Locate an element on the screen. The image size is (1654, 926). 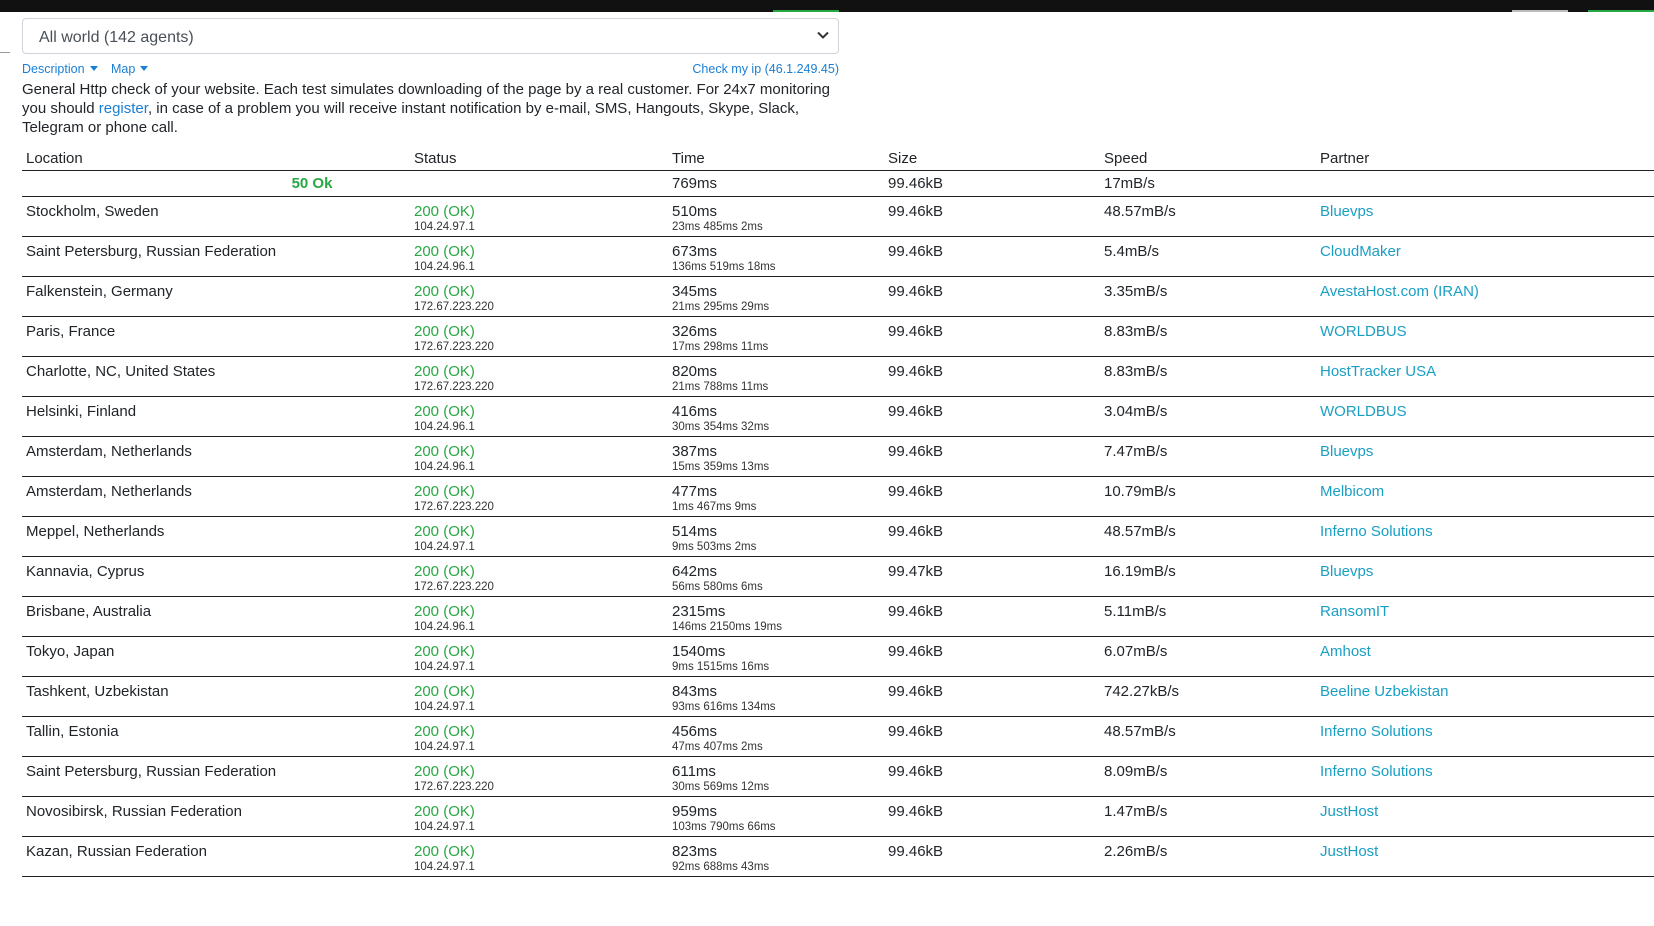
location-cell: Charlotte, NC, United States is located at coordinates (216, 376).